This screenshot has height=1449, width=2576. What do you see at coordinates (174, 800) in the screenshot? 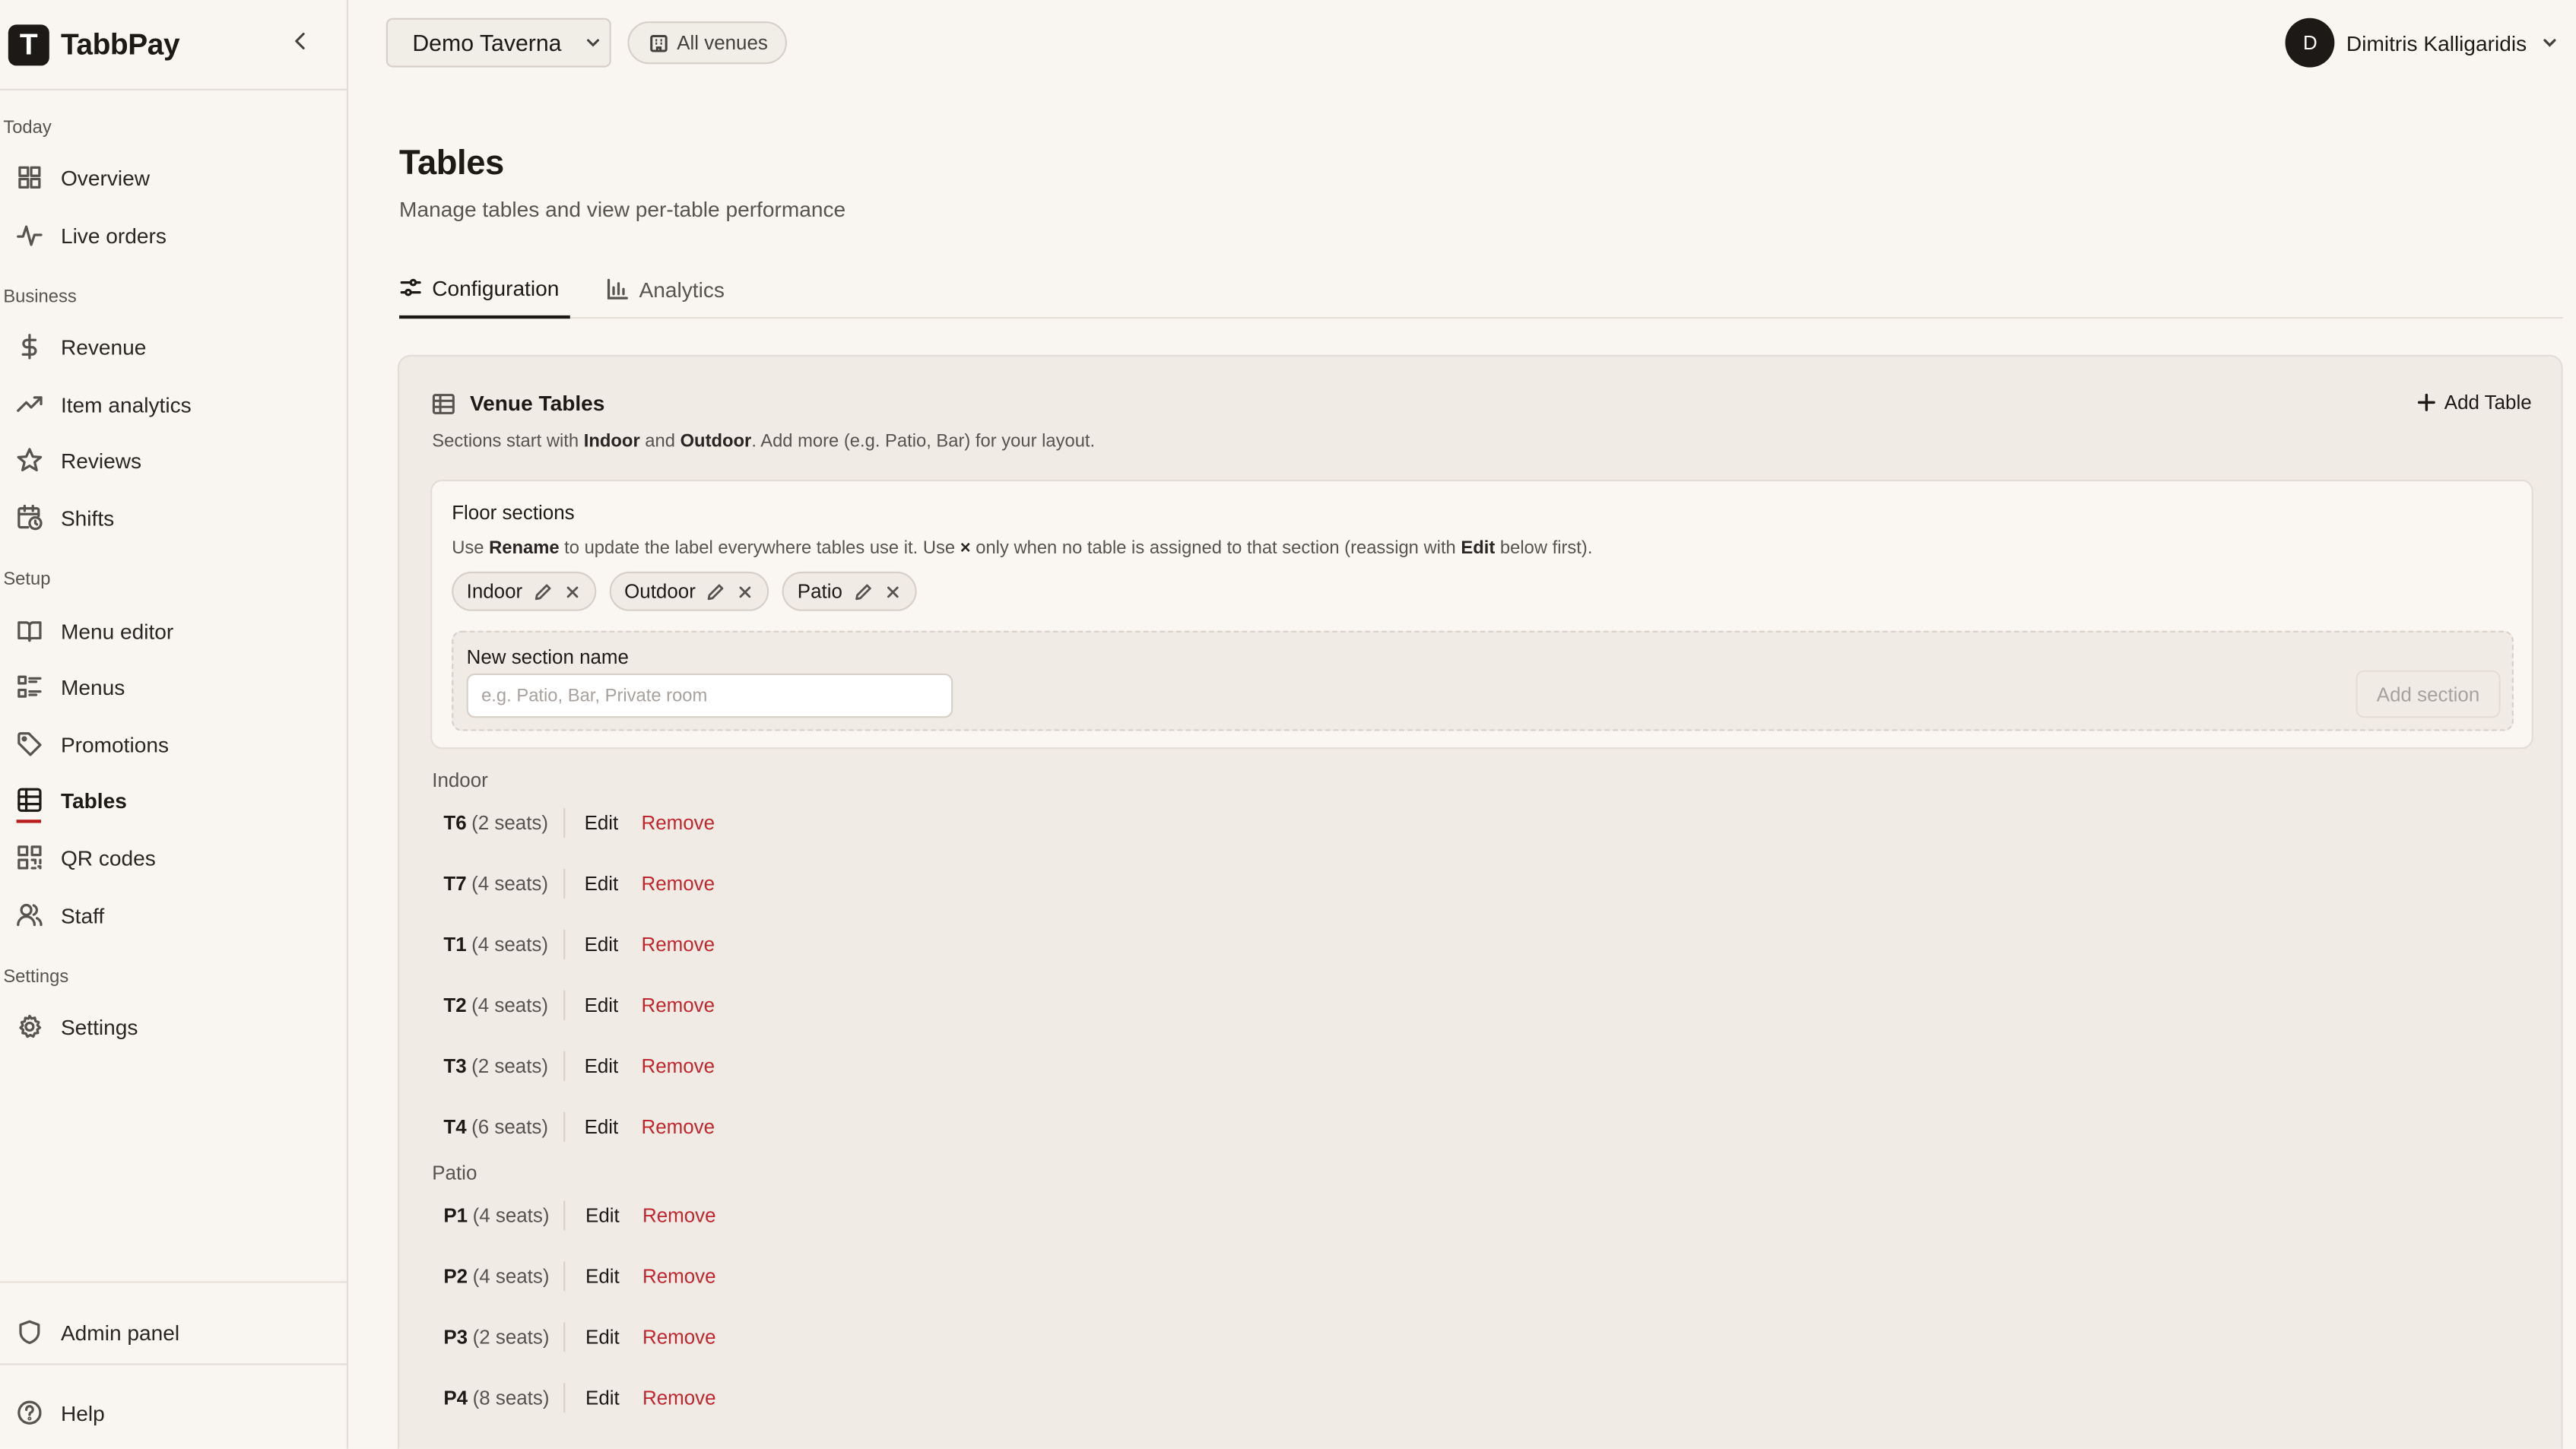
I see `sidebar-item-tables: Tables` at bounding box center [174, 800].